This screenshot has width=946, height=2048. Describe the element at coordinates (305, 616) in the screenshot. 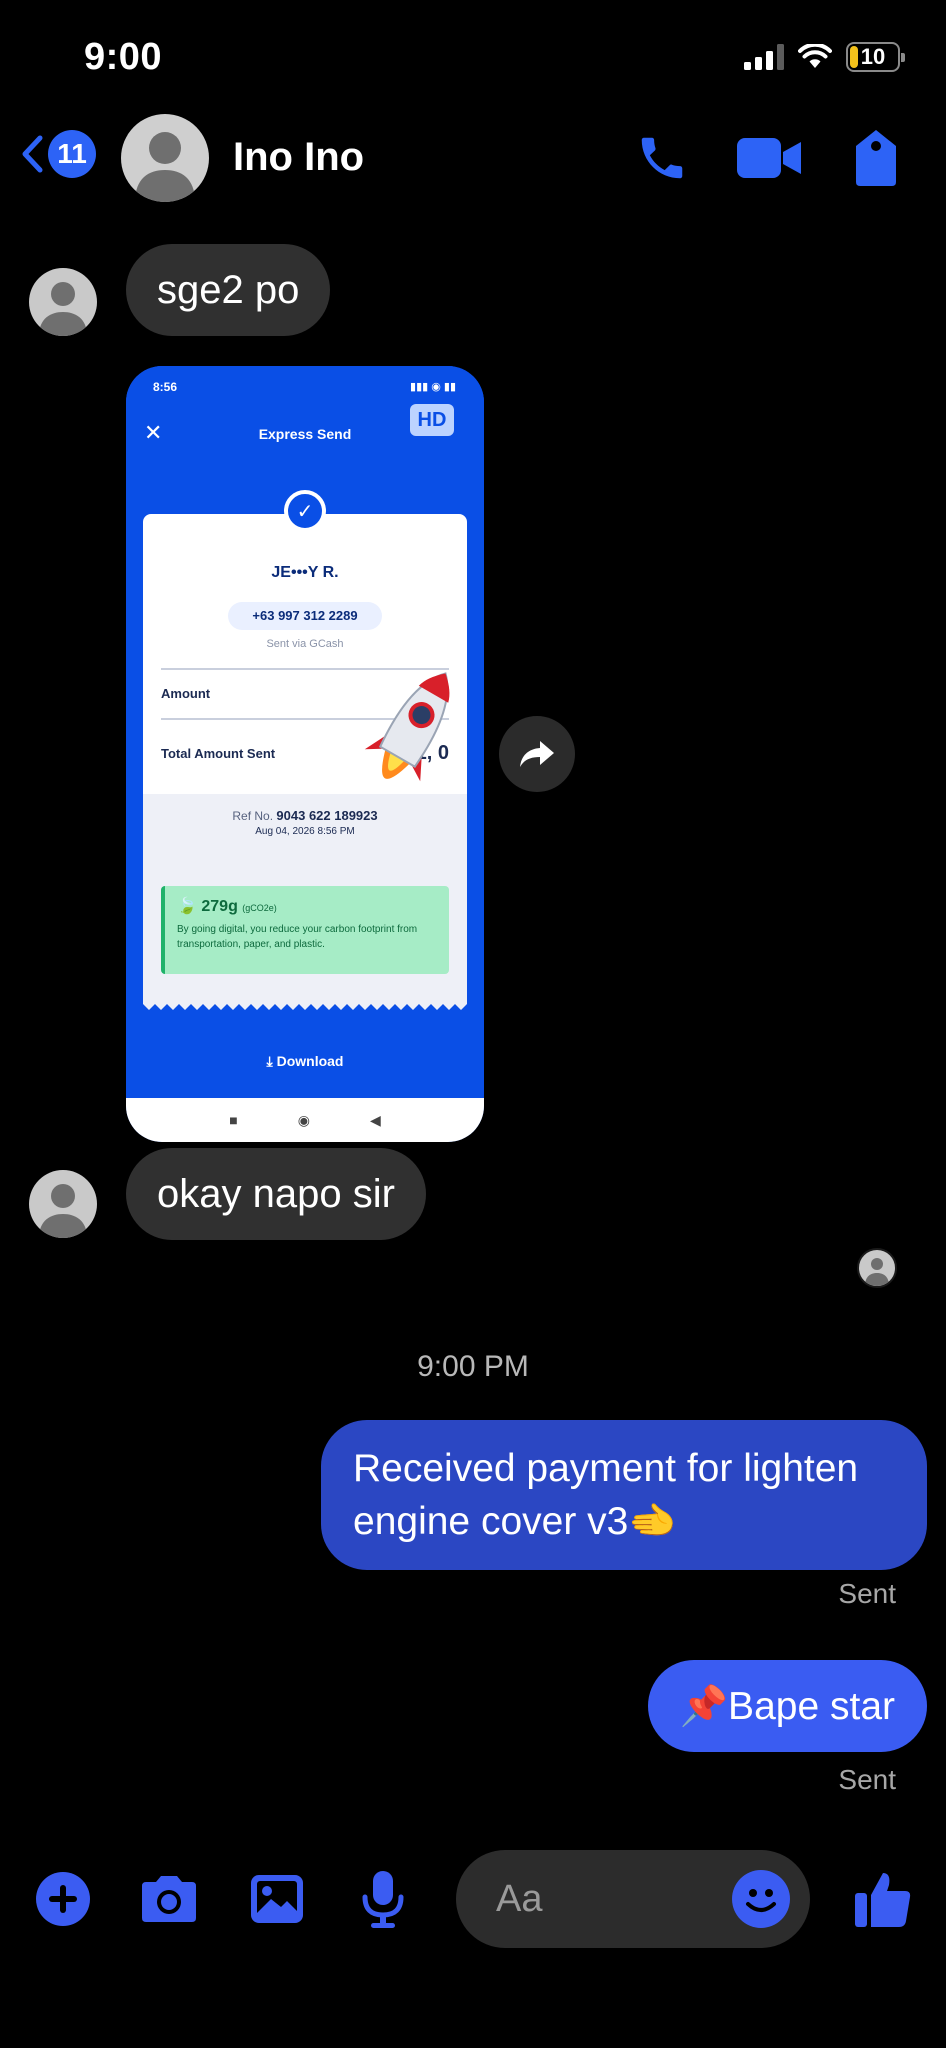

I see `receipt-phone: +63 997 312 2289` at that location.